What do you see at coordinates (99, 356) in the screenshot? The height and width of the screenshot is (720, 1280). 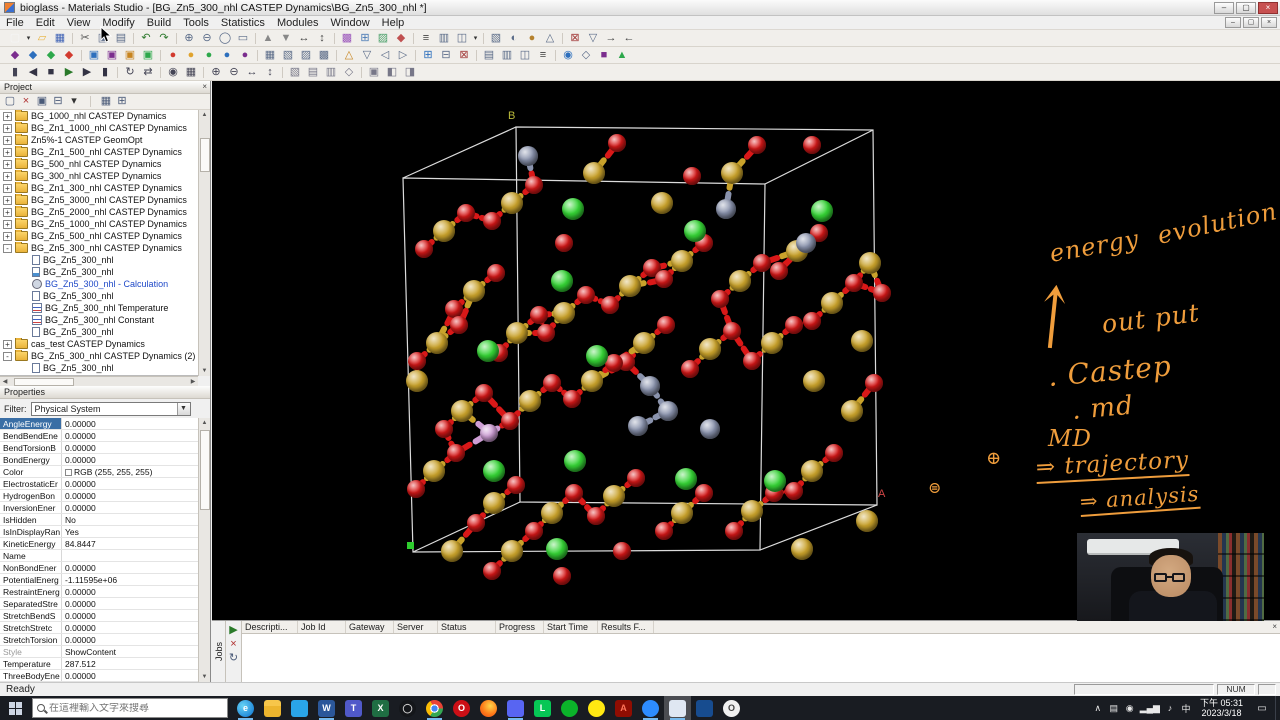 I see `tree-item: - BG_Zn5_300_nhl CASTEP Dynamics (2)` at bounding box center [99, 356].